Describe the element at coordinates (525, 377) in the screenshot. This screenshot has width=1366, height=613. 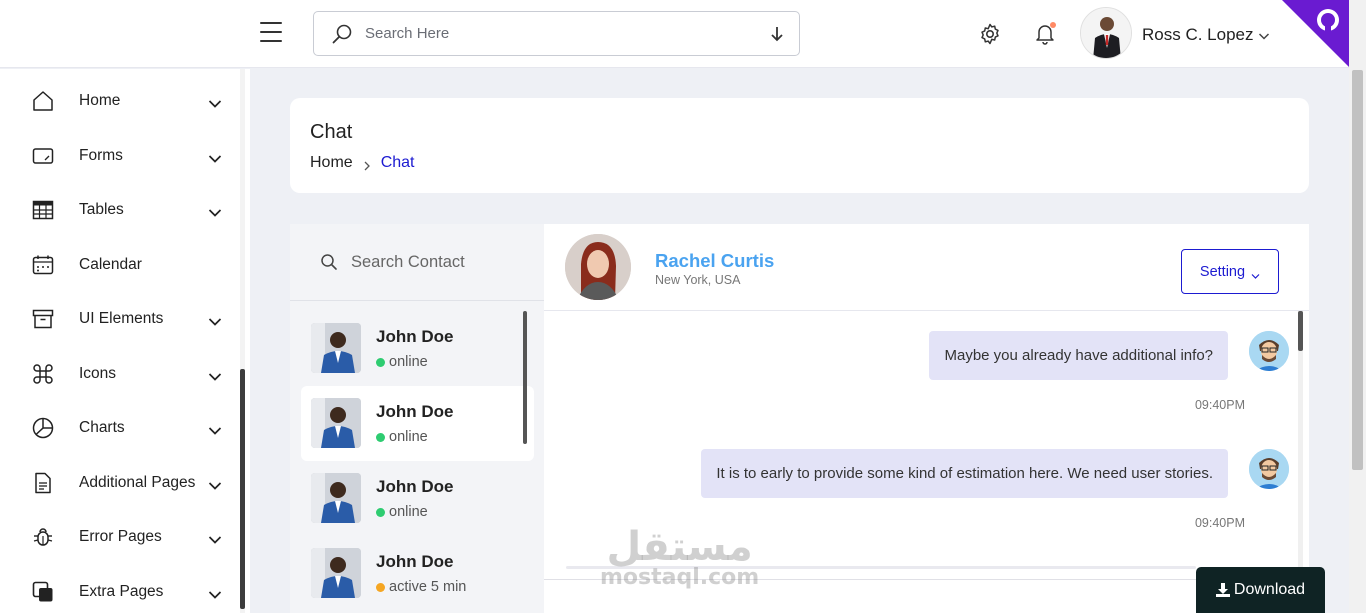
I see `contact-list-scrollbar` at that location.